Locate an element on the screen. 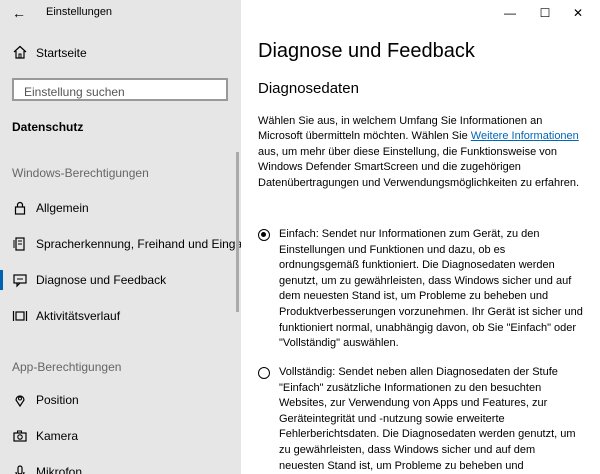  title-bar: ← Einstellungen is located at coordinates (120, 13).